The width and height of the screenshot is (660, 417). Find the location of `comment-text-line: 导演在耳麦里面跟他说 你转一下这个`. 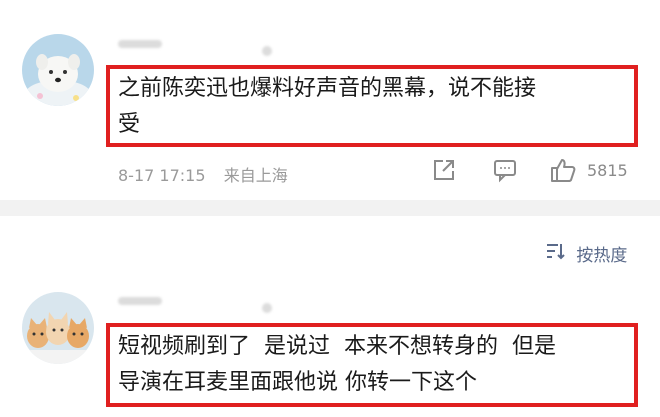

comment-text-line: 导演在耳麦里面跟他说 你转一下这个 is located at coordinates (297, 382).